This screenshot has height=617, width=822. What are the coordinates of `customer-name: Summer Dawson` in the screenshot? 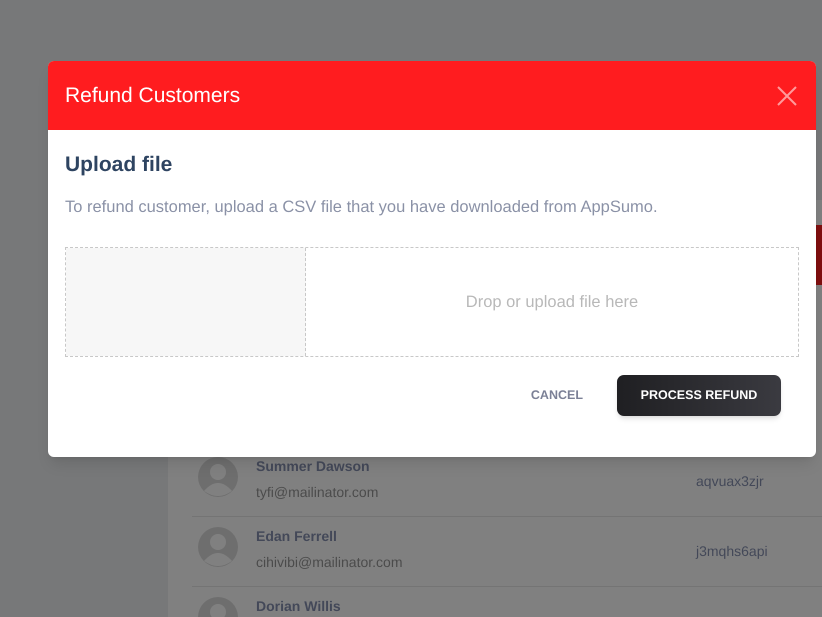 It's located at (313, 466).